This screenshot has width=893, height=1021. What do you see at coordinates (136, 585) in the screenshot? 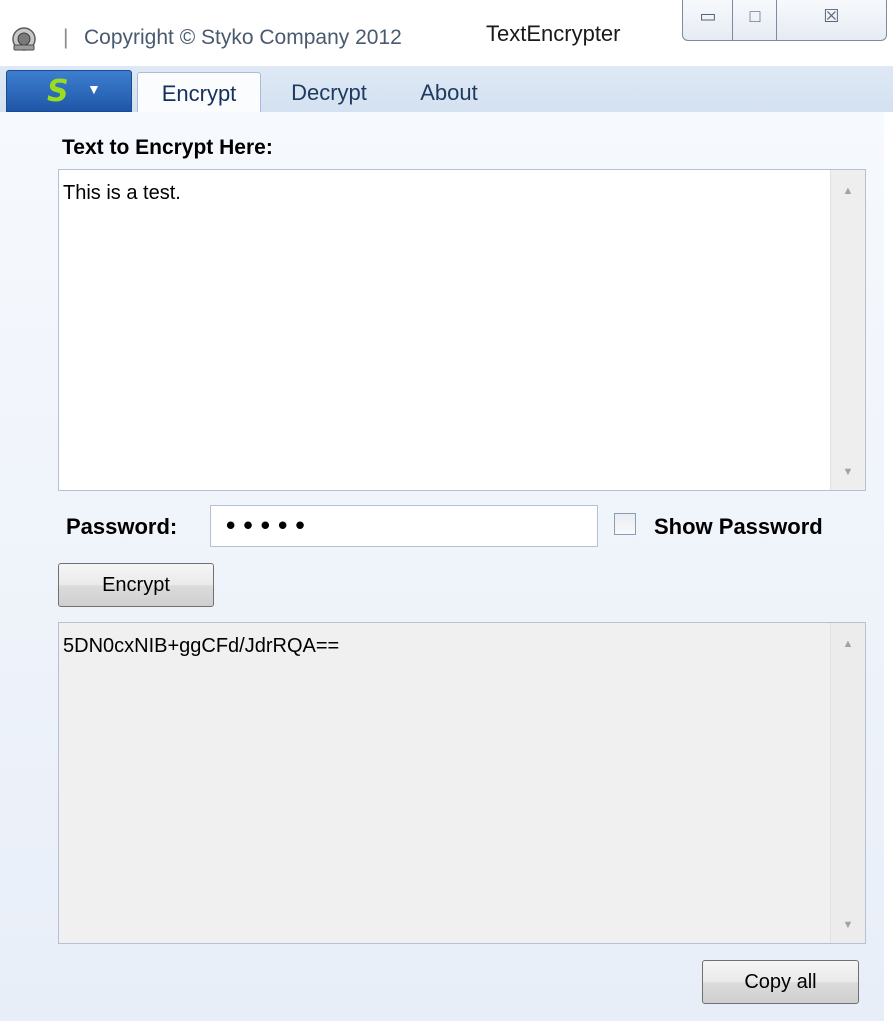
I see `encrypt-button: Encrypt` at bounding box center [136, 585].